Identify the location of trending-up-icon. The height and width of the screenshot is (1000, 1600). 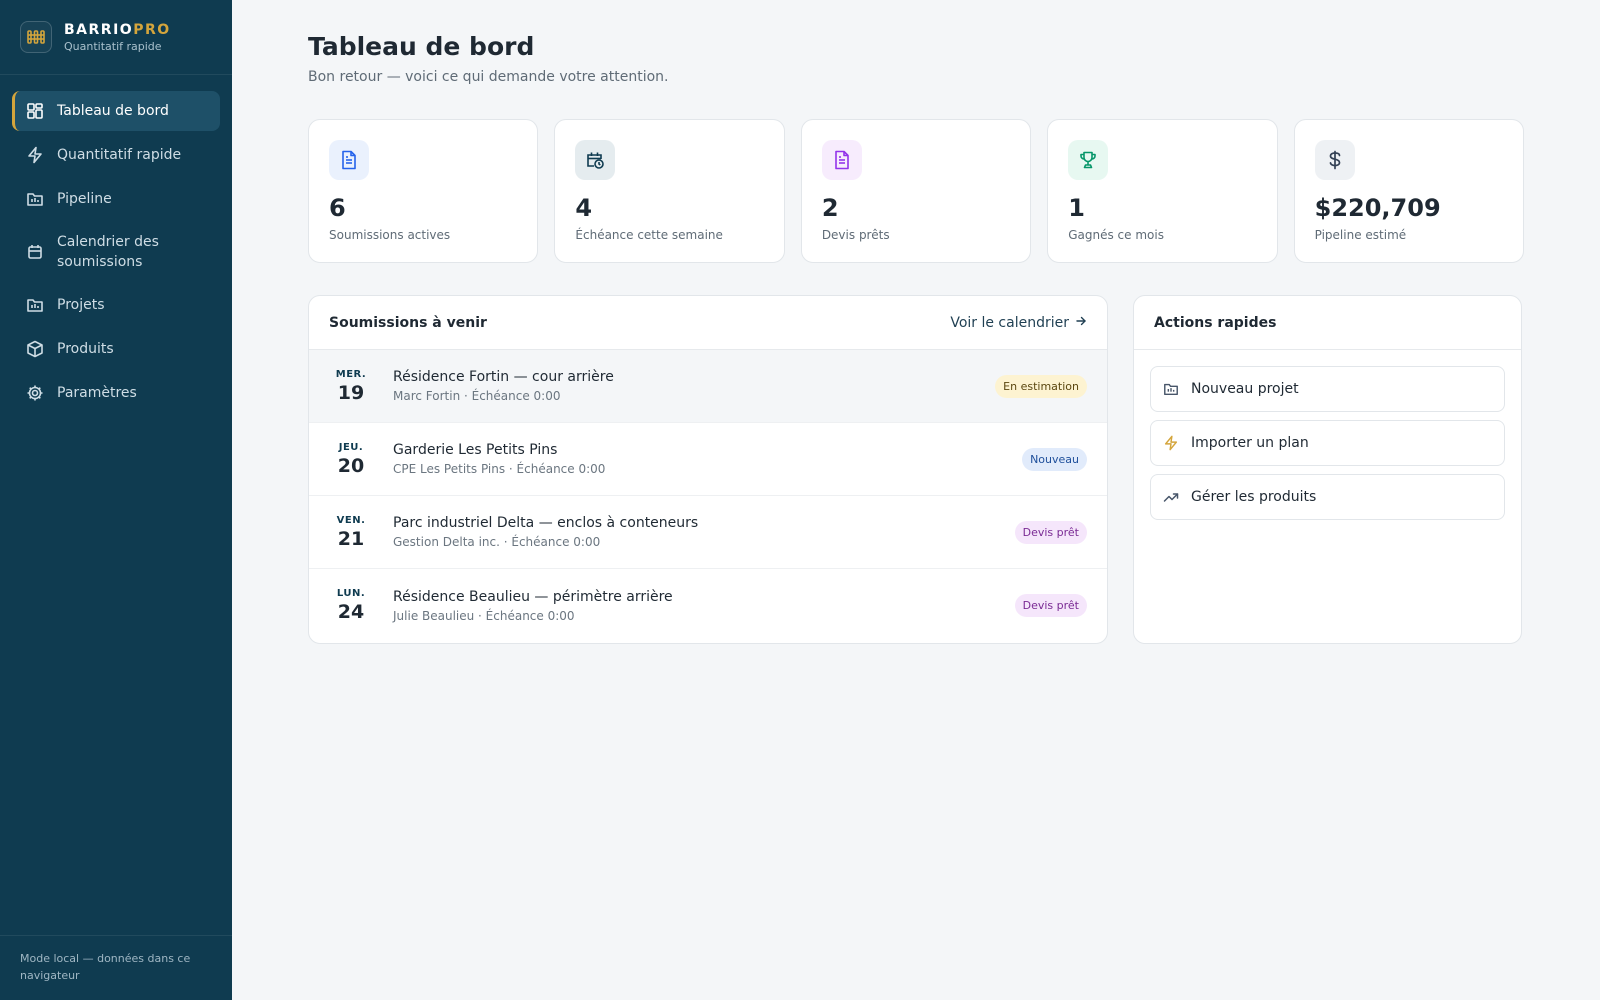
(1171, 497).